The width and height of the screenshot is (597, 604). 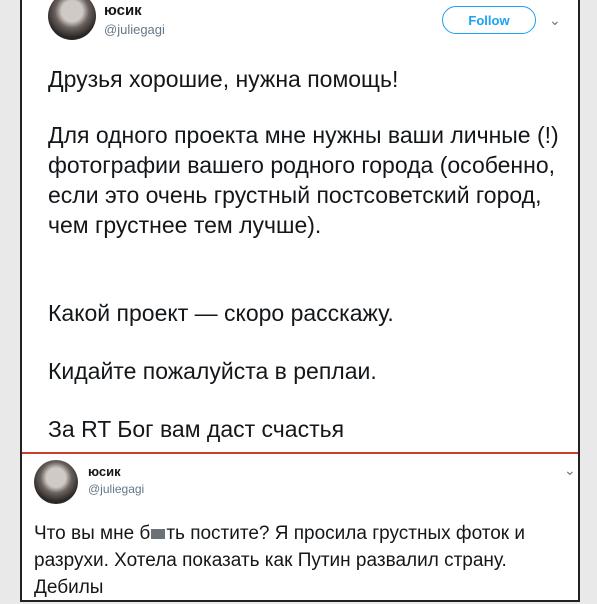 I want to click on reply-text-before: Что вы мне б, so click(x=92, y=533).